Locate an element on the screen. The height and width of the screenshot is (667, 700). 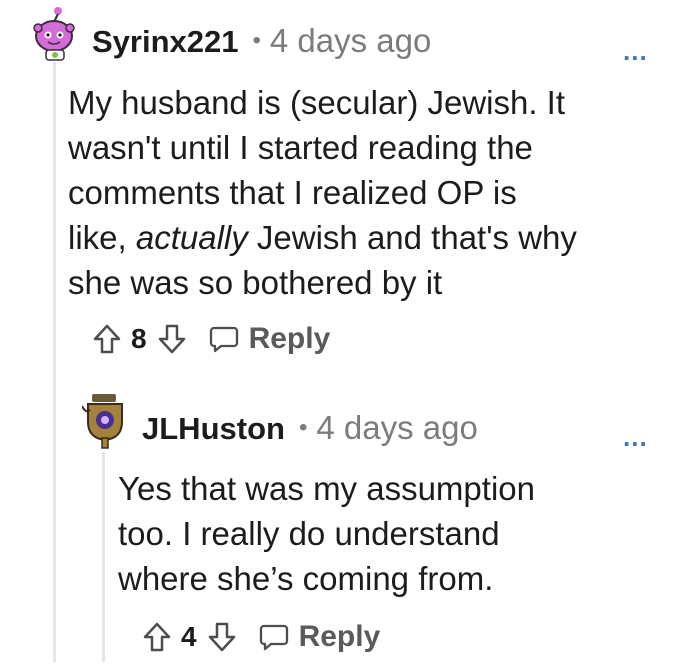
body-line: where she’s coming from. is located at coordinates (306, 578).